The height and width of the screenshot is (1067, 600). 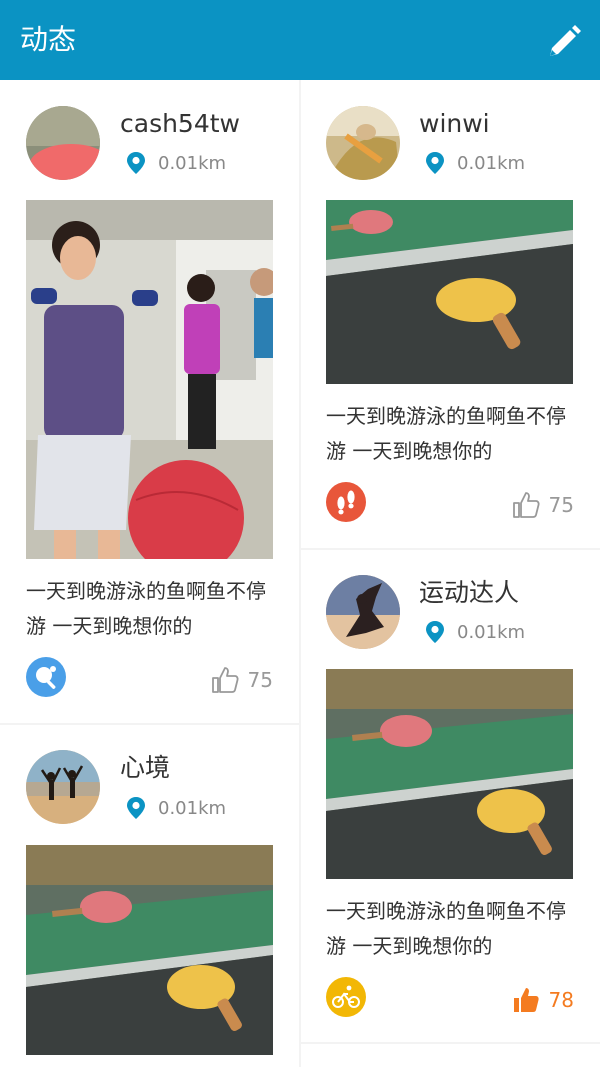 I want to click on cycling-icon, so click(x=346, y=997).